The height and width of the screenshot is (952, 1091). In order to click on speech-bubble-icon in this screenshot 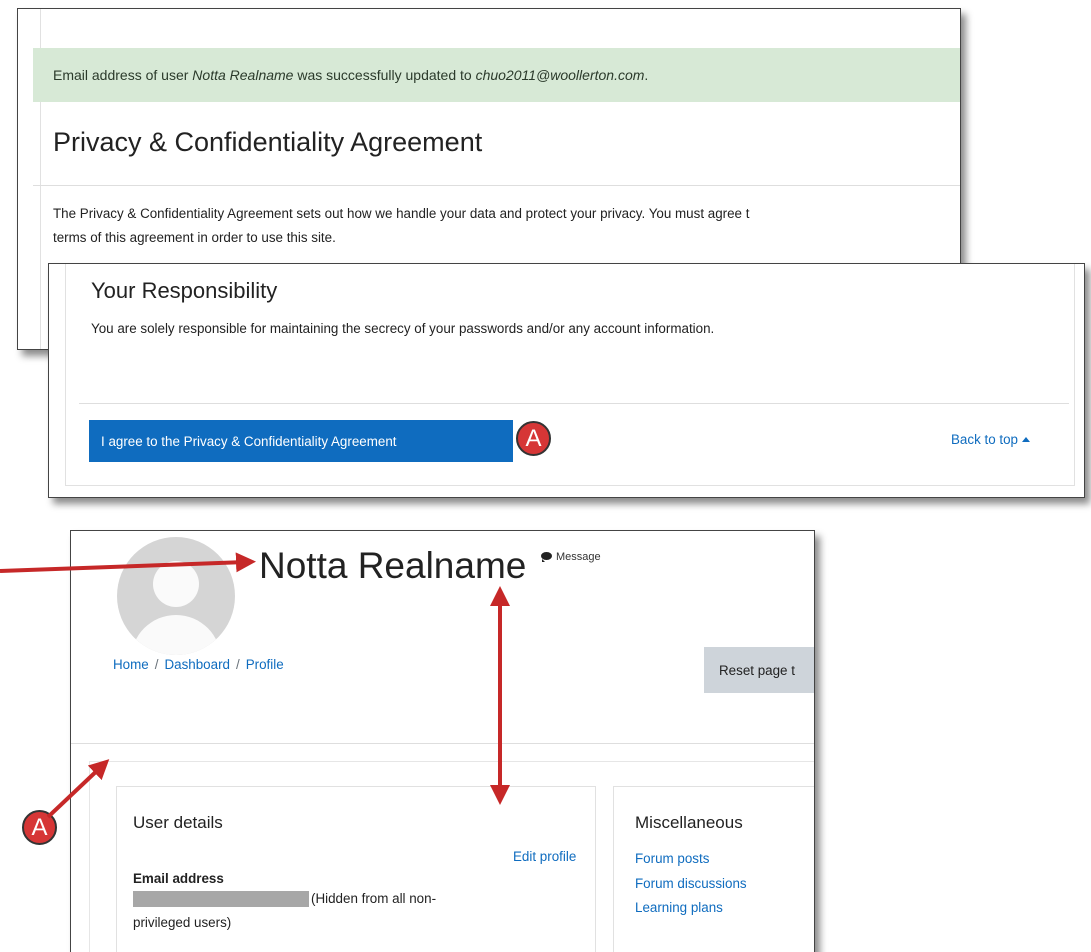, I will do `click(546, 557)`.